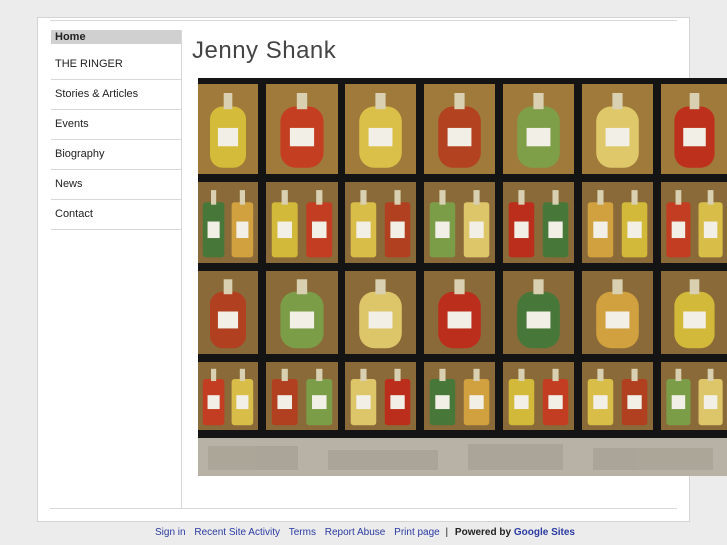 The image size is (727, 545). I want to click on nav-item-contact: Contact, so click(116, 215).